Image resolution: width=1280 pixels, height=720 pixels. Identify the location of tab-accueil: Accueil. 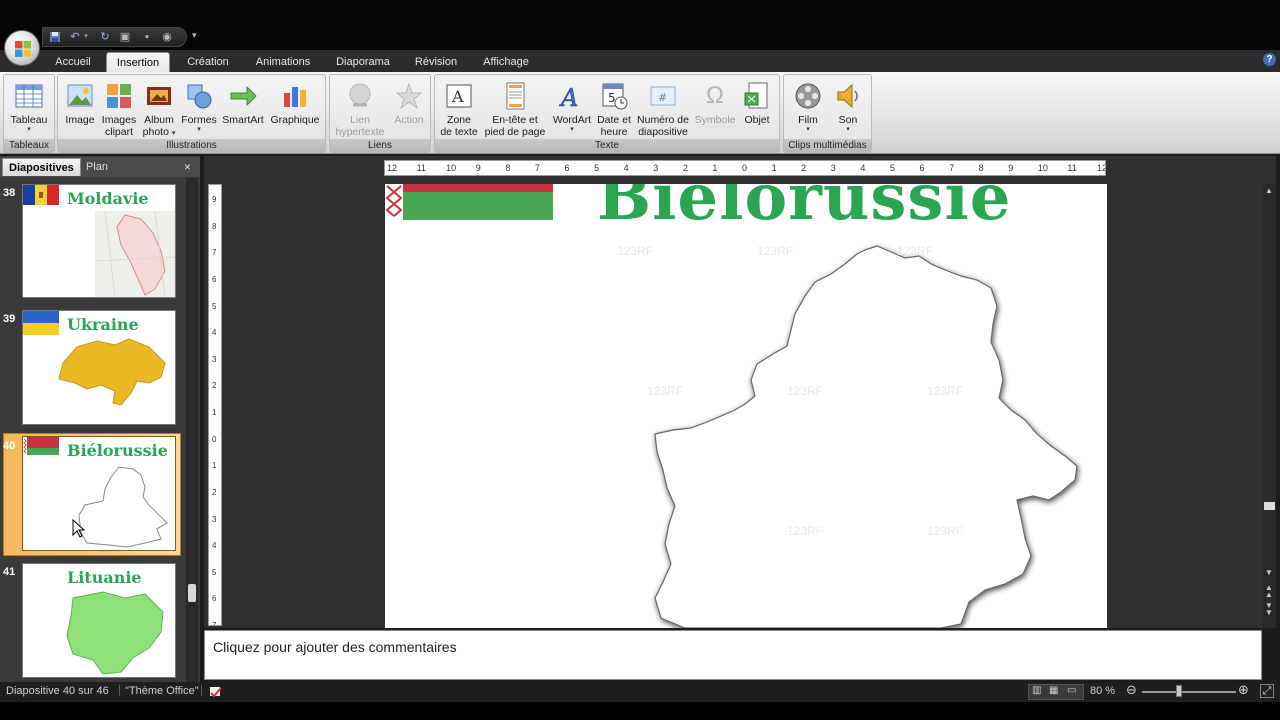
(73, 62).